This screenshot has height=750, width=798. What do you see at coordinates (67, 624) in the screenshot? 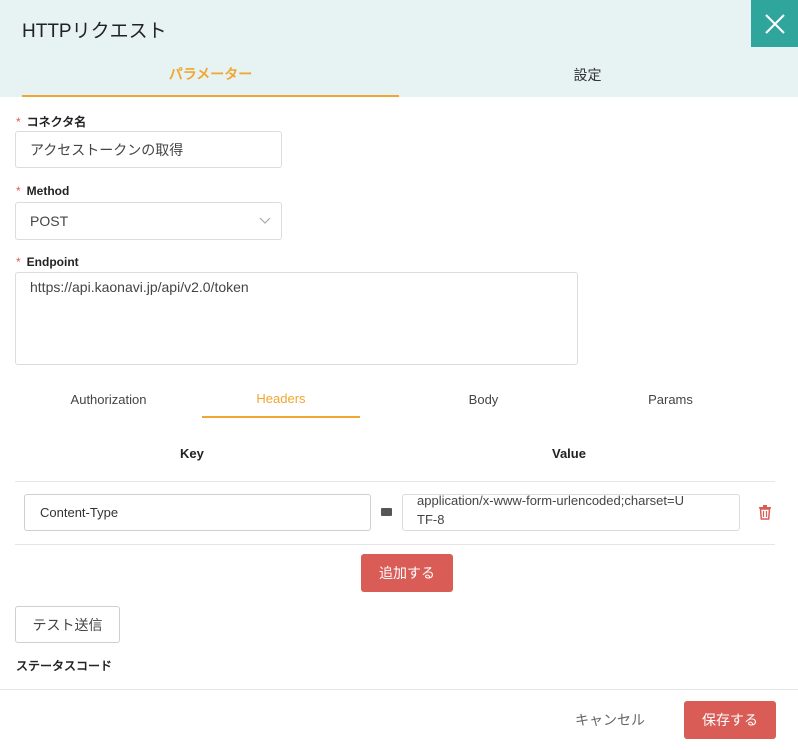
I see `test-send-button: テスト送信` at bounding box center [67, 624].